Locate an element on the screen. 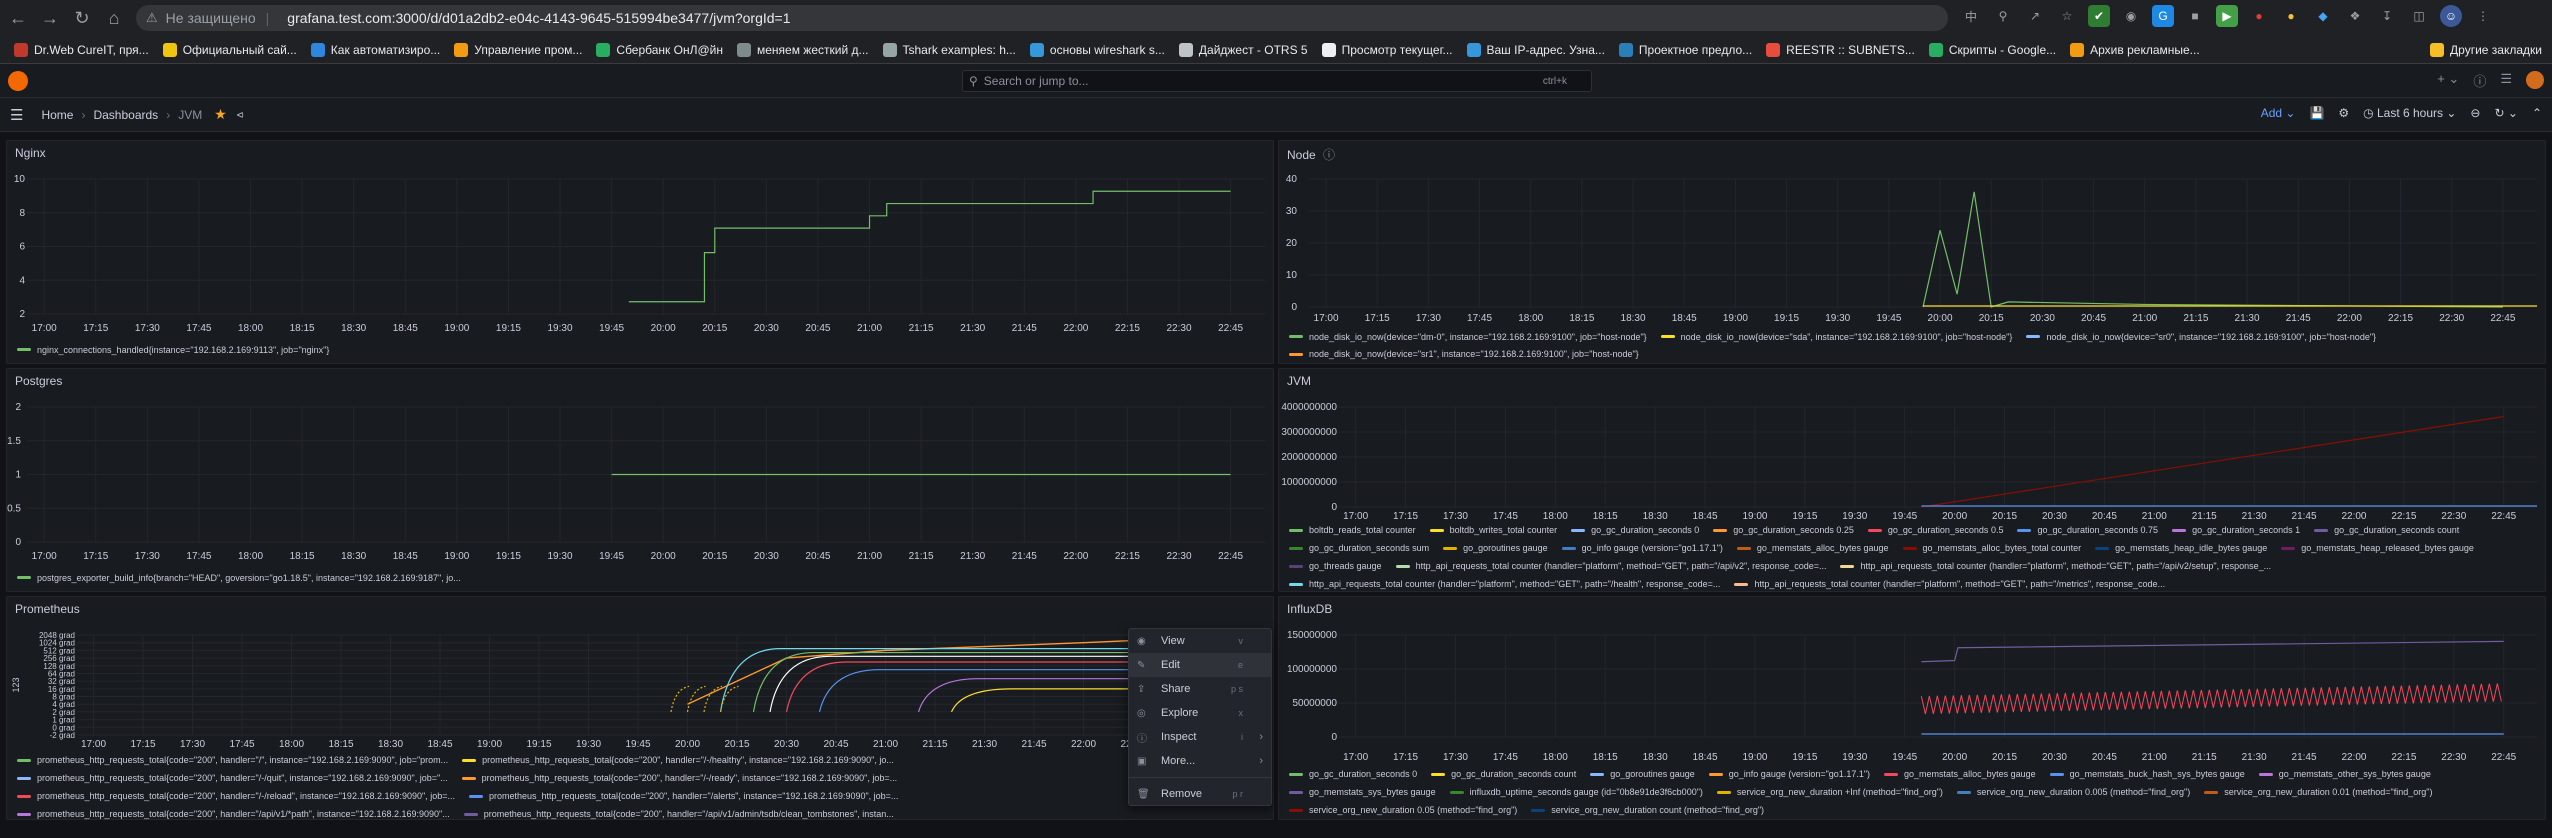  extension-shield-icon: ◆ is located at coordinates (2323, 16).